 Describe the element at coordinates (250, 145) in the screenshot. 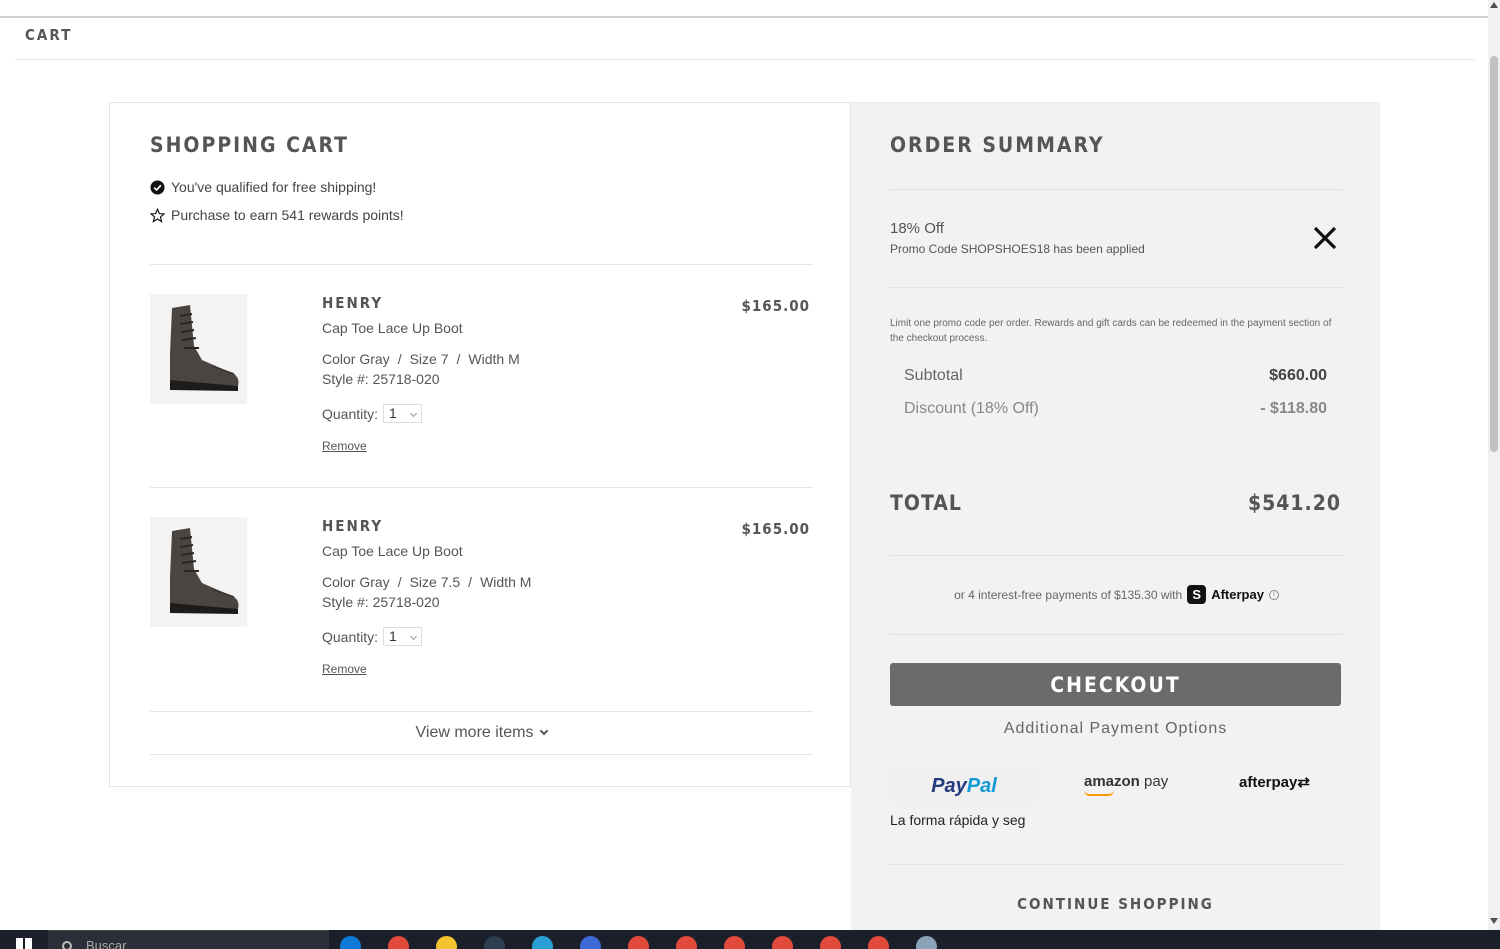

I see `cart-title: SHOPPING CART` at that location.